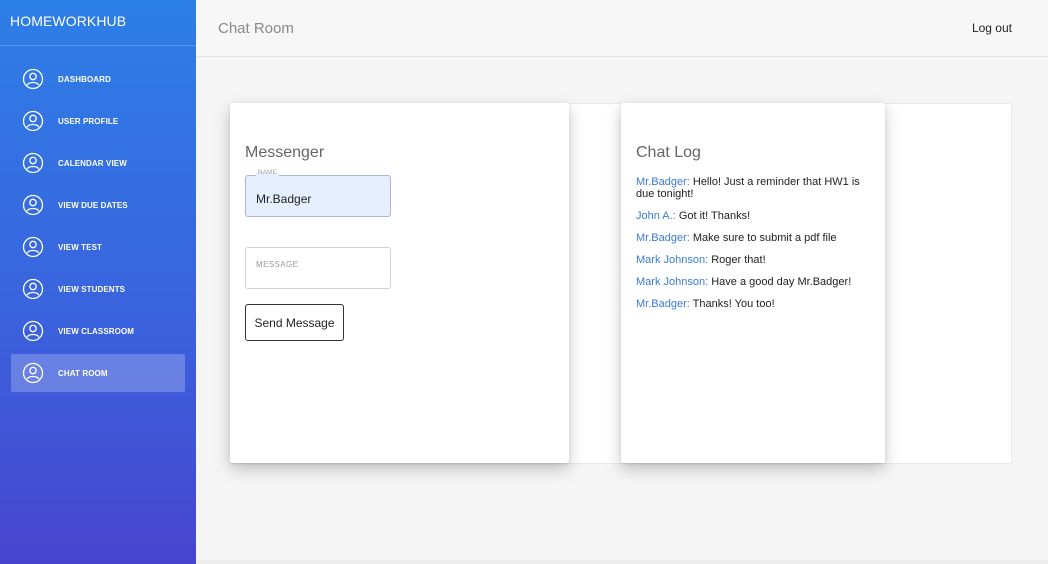 This screenshot has height=564, width=1048. Describe the element at coordinates (738, 260) in the screenshot. I see `chat-text: Roger that!` at that location.